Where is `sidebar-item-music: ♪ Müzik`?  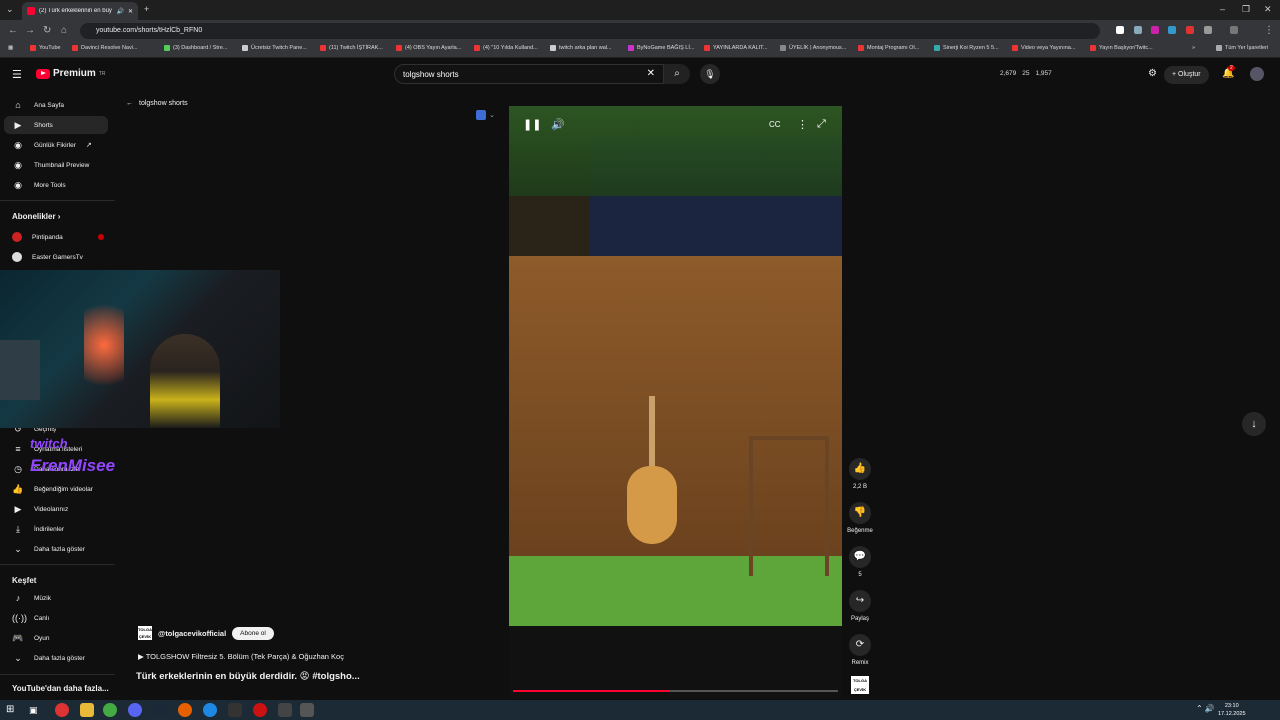 sidebar-item-music: ♪ Müzik is located at coordinates (56, 598).